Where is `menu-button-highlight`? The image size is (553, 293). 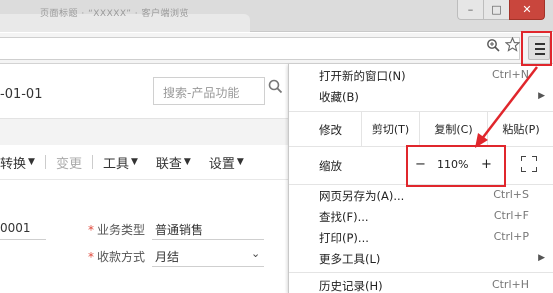 menu-button-highlight is located at coordinates (536, 48).